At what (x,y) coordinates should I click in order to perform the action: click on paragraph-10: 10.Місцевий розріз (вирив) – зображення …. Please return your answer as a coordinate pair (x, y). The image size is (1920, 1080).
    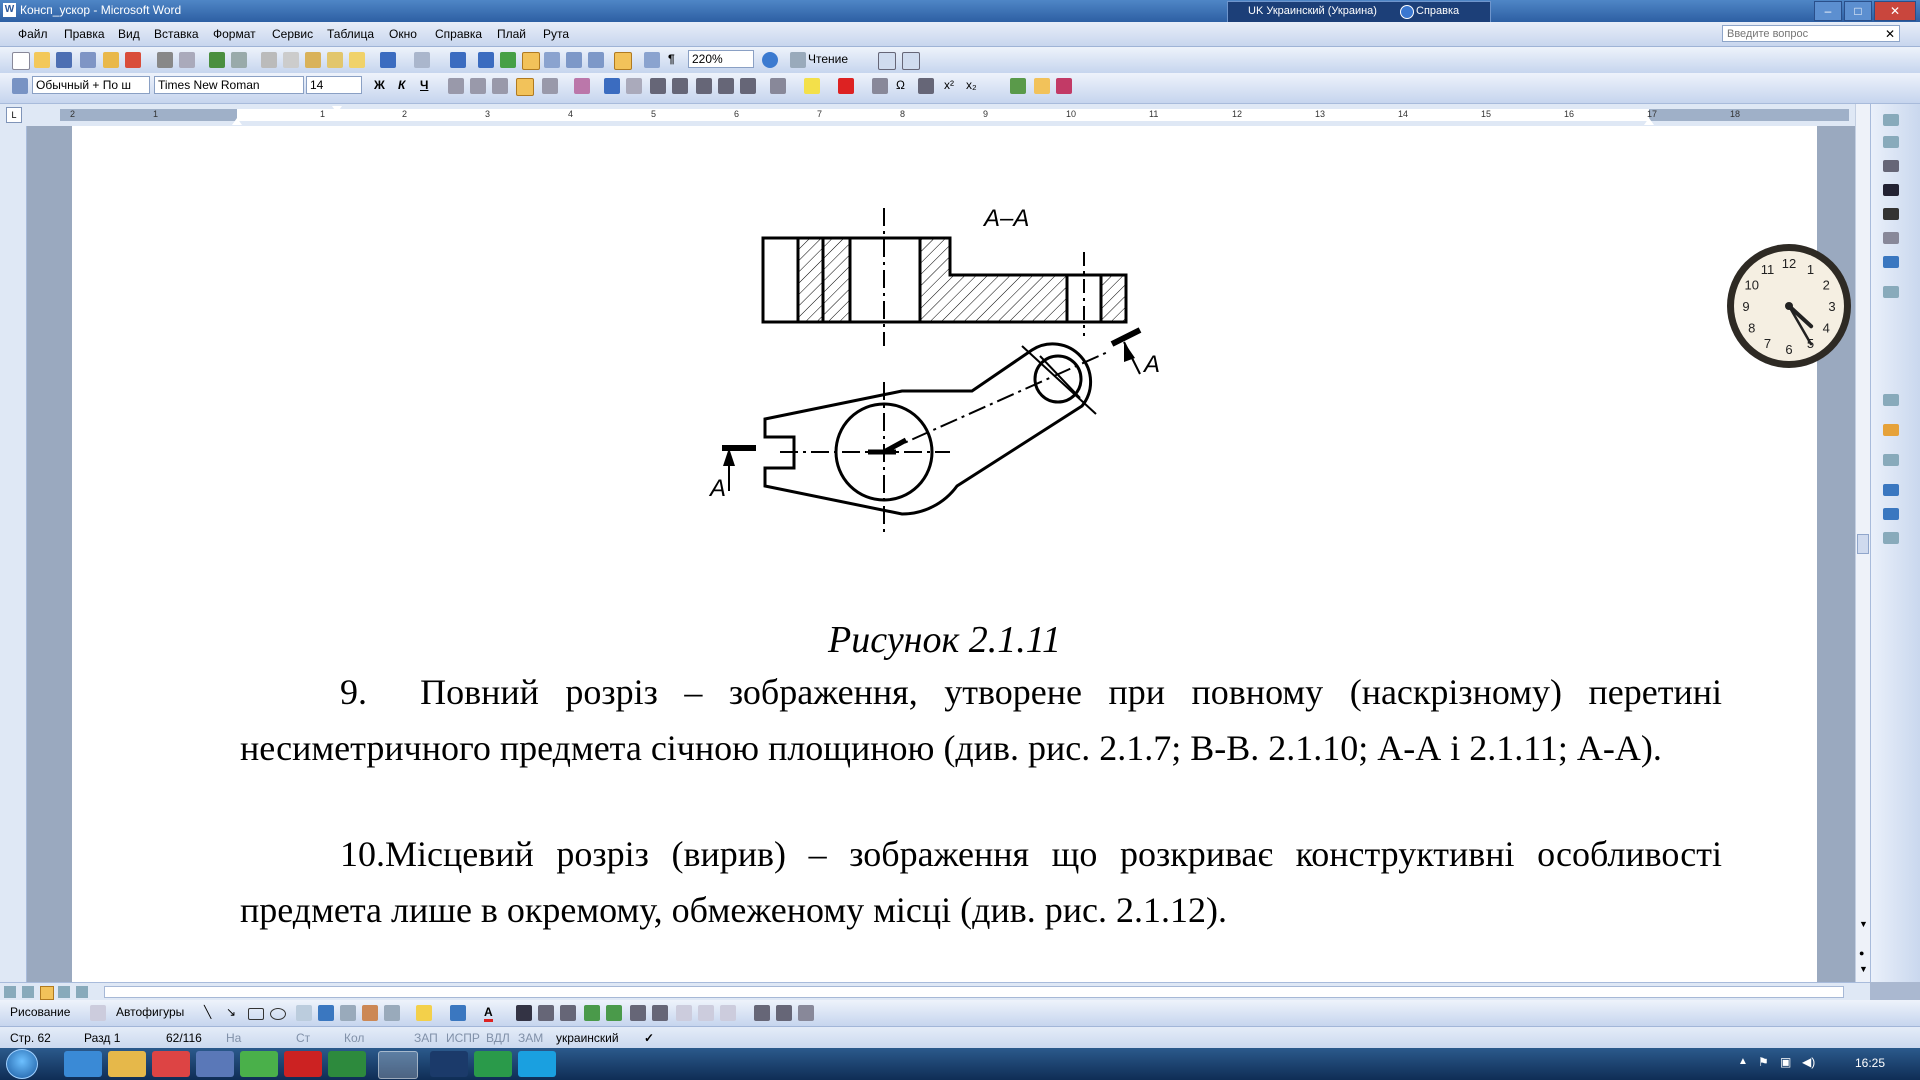
    Looking at the image, I should click on (981, 882).